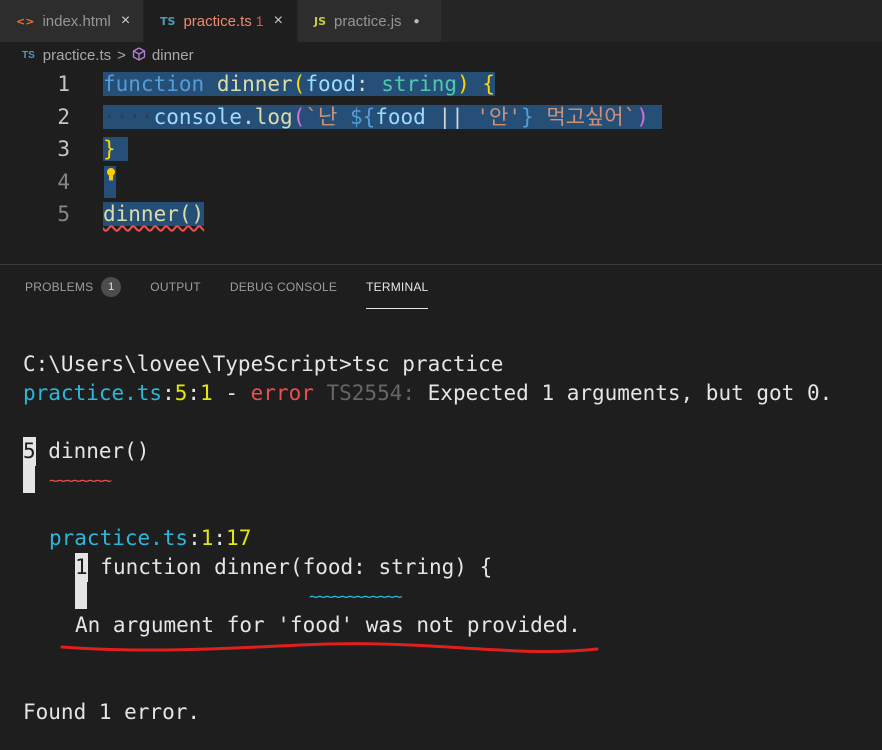 The height and width of the screenshot is (750, 882). I want to click on code-text: dinner(), so click(154, 214).